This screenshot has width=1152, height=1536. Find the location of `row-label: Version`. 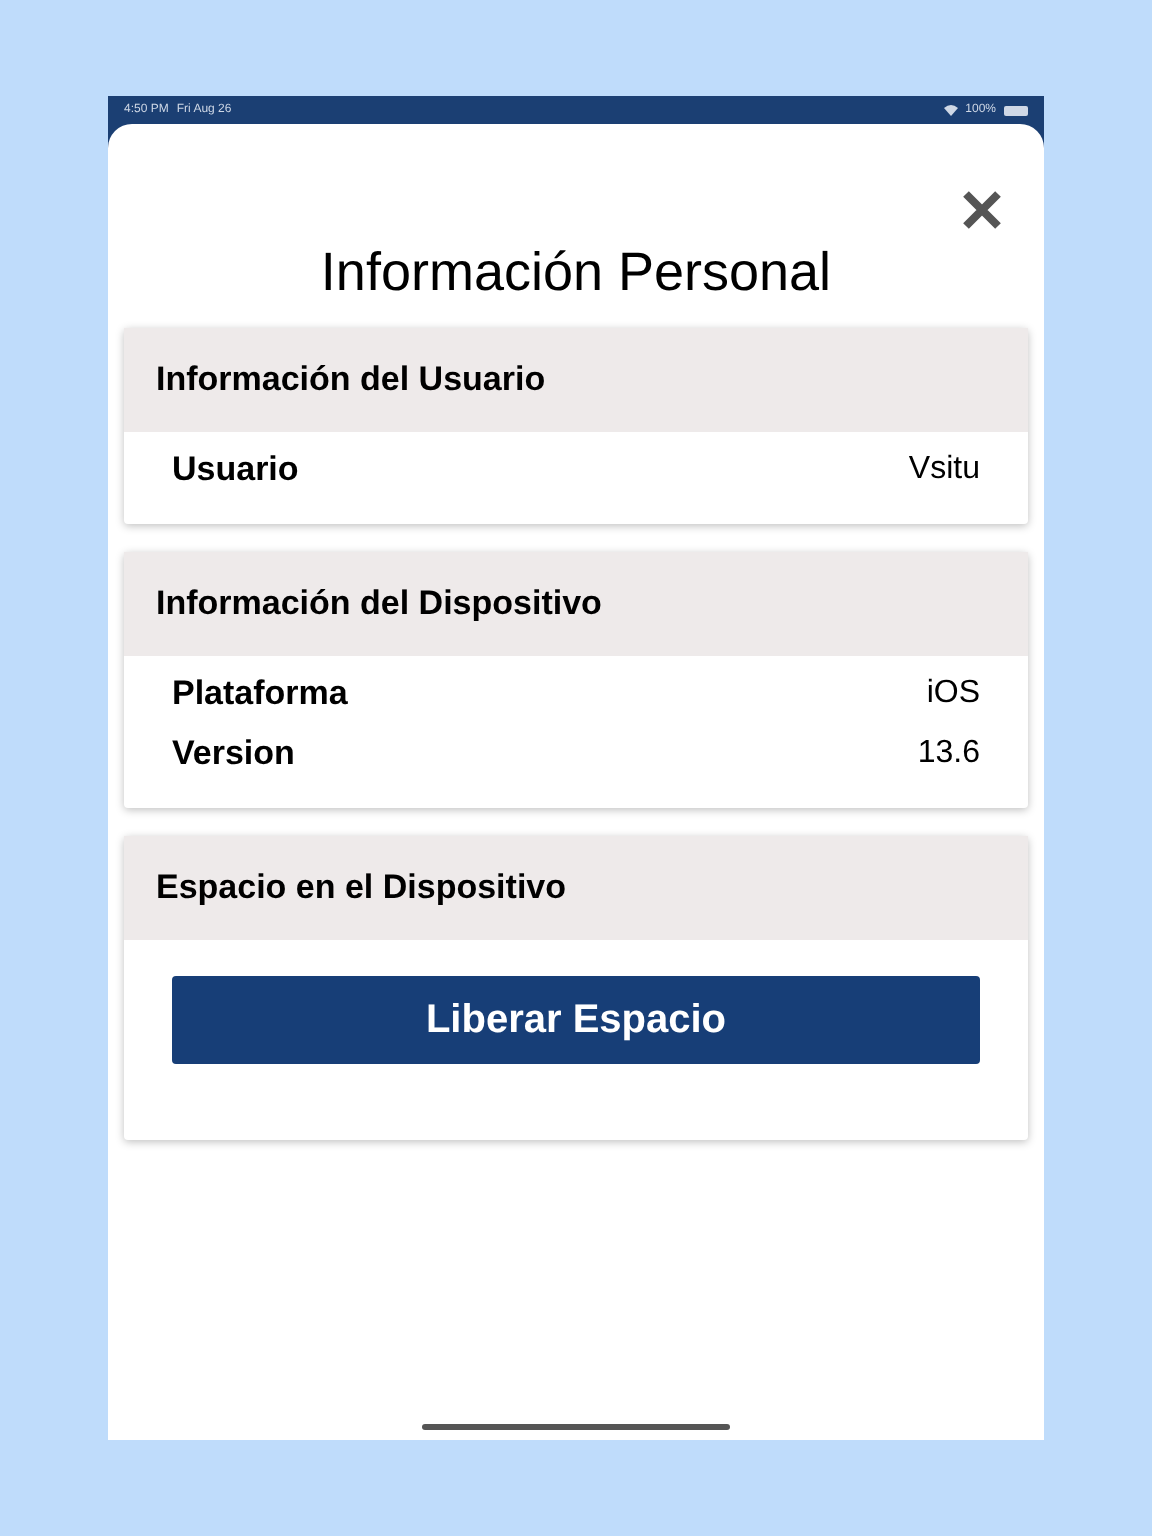

row-label: Version is located at coordinates (233, 754).